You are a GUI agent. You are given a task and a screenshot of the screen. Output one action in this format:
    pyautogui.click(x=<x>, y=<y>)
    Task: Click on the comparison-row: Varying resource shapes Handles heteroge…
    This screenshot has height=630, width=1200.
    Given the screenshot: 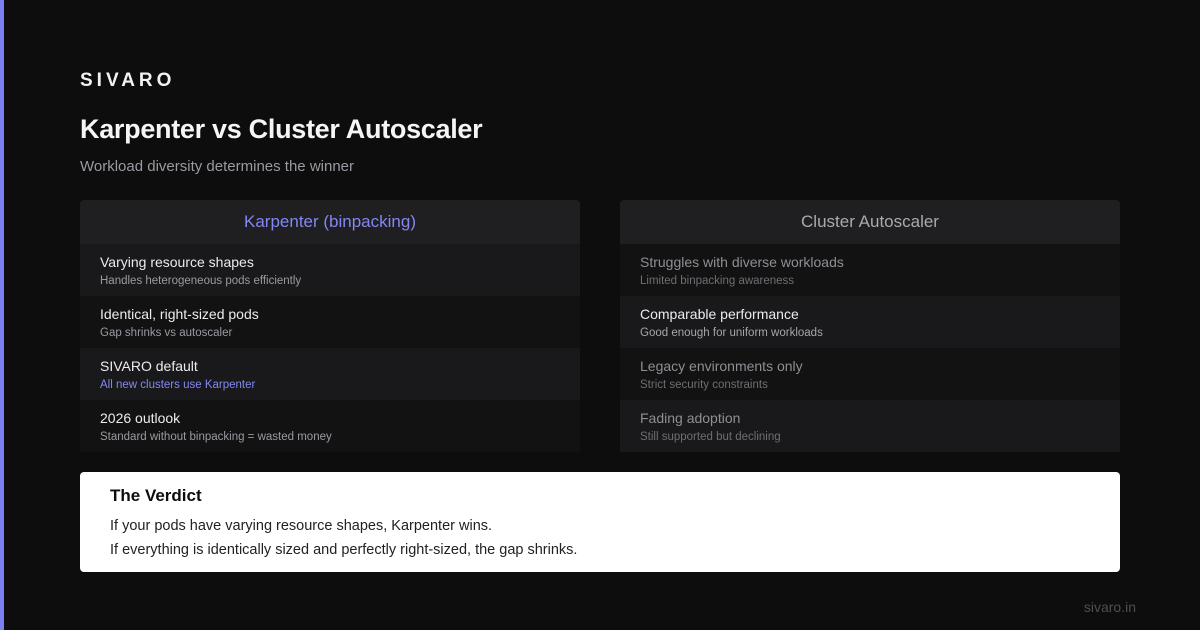 What is the action you would take?
    pyautogui.click(x=330, y=270)
    